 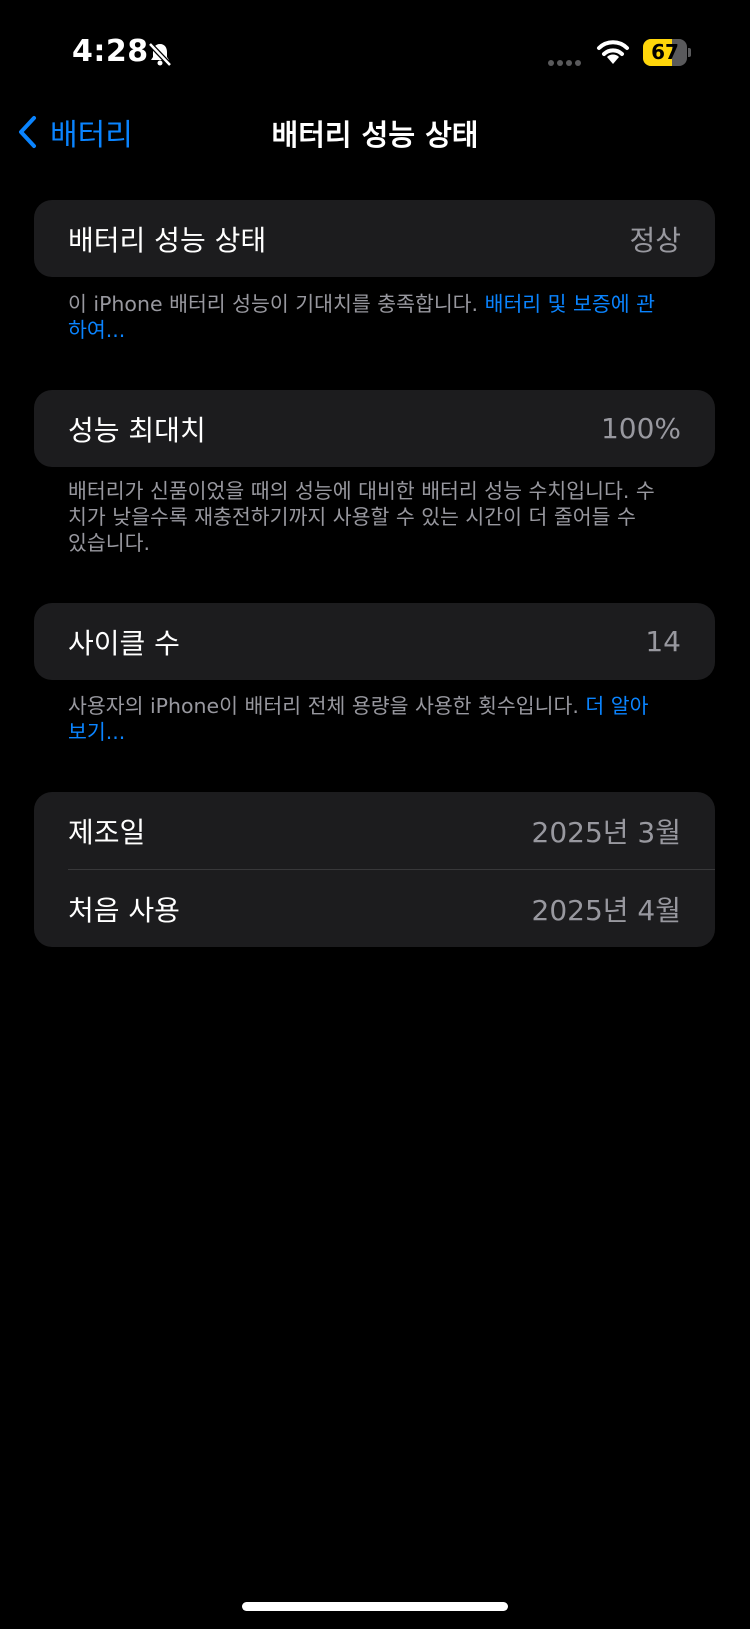 What do you see at coordinates (374, 830) in the screenshot?
I see `manufacture-date-row: 제조일 2025년 3월` at bounding box center [374, 830].